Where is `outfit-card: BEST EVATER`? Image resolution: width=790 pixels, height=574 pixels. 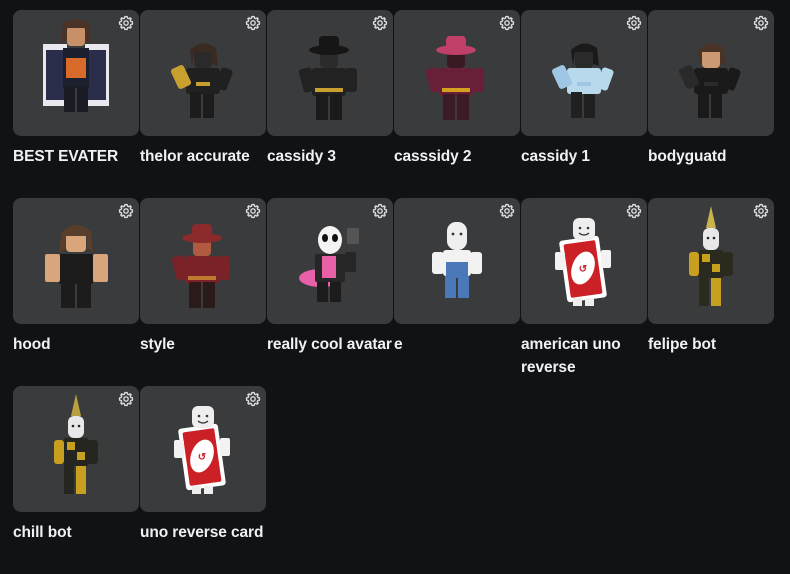
outfit-card: BEST EVATER is located at coordinates (76, 104).